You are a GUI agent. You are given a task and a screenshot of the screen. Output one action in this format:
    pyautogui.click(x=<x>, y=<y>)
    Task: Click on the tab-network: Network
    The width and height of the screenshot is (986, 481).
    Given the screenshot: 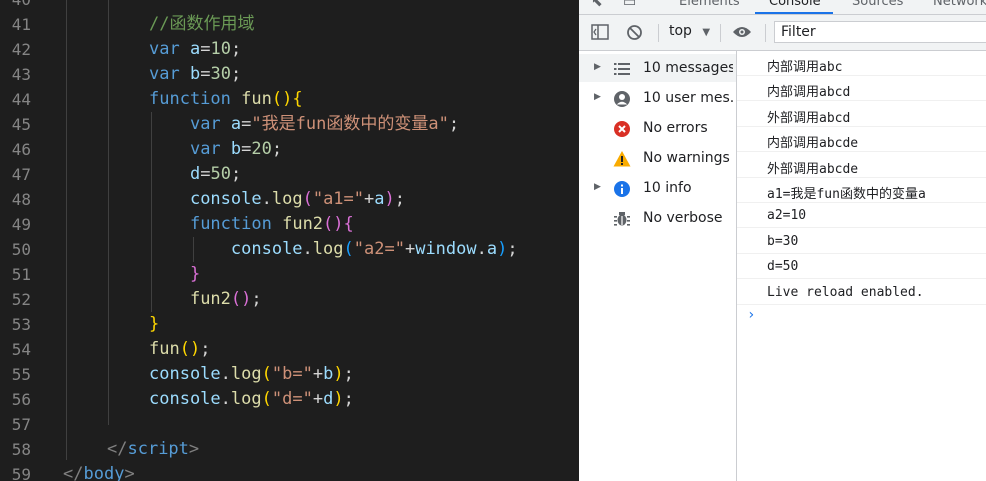 What is the action you would take?
    pyautogui.click(x=959, y=4)
    